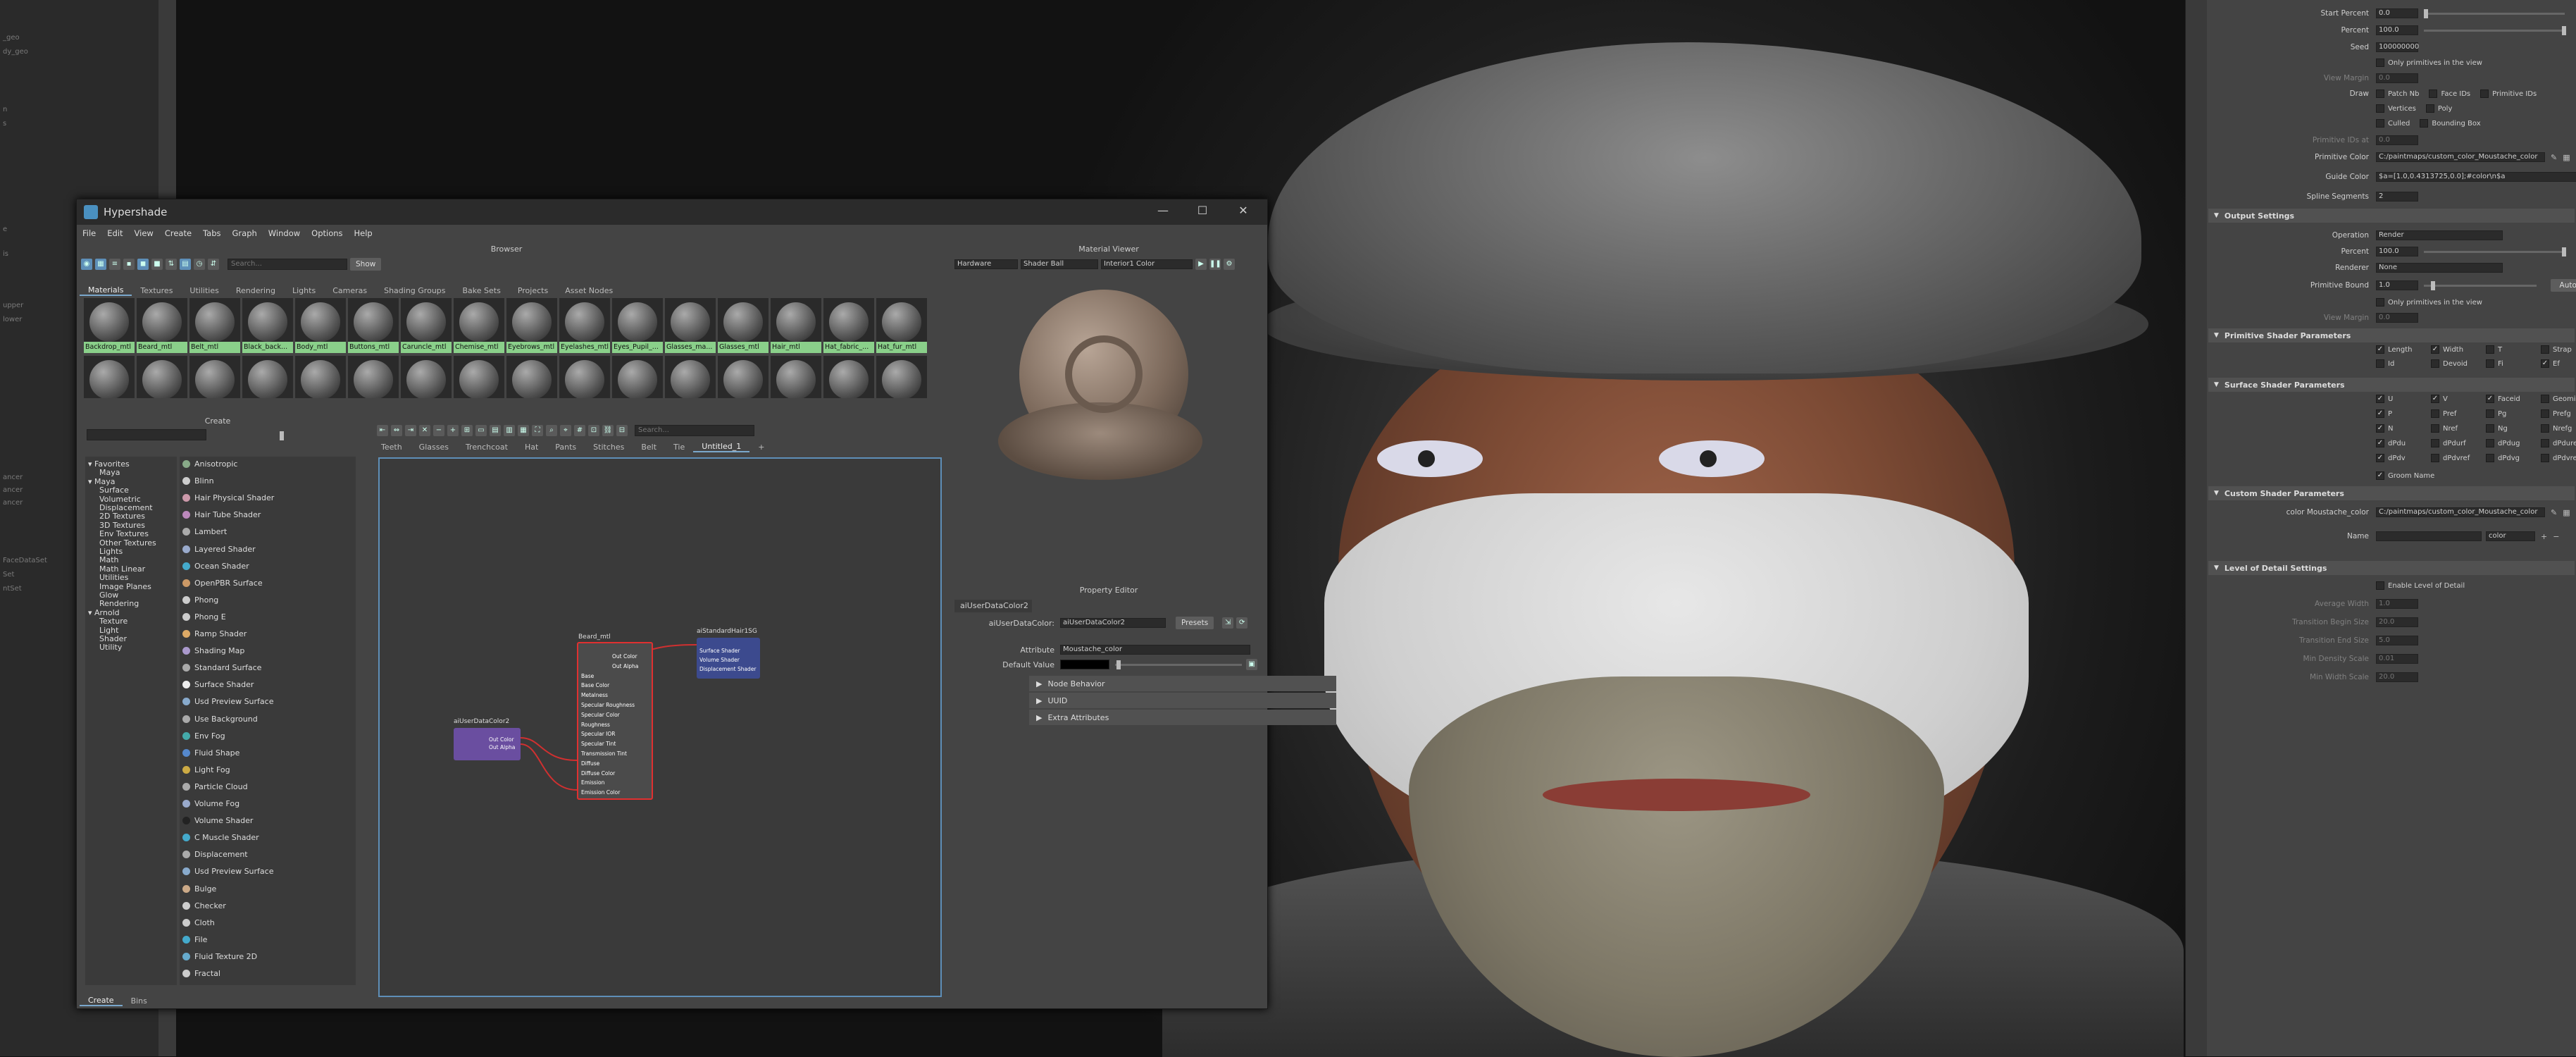  Describe the element at coordinates (2429, 536) in the screenshot. I see `custom-name-field` at that location.